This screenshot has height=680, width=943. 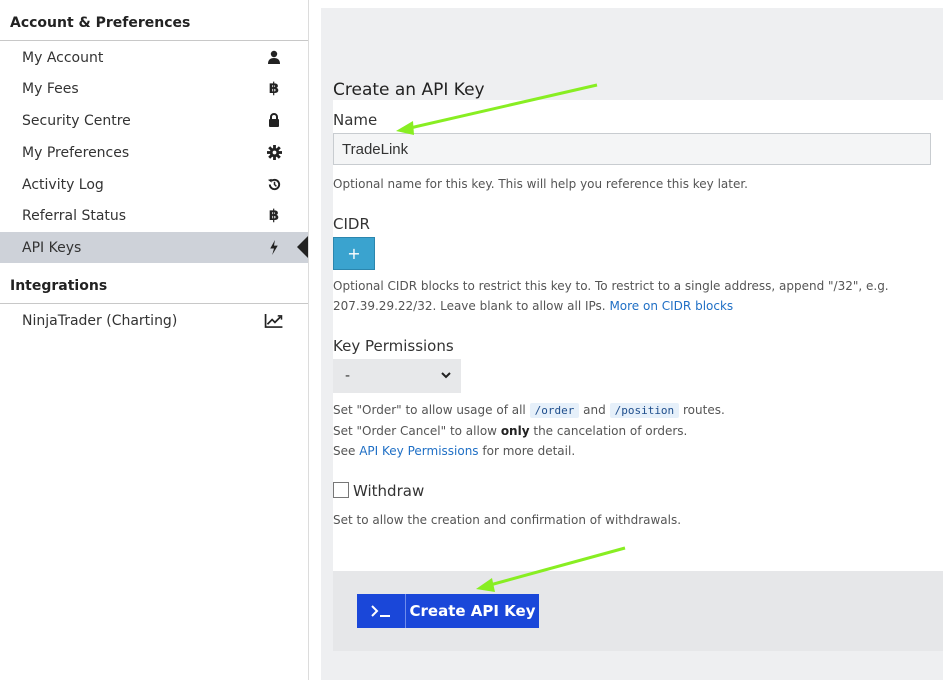 What do you see at coordinates (154, 120) in the screenshot?
I see `sidebar-item-security-centre: Security Centre` at bounding box center [154, 120].